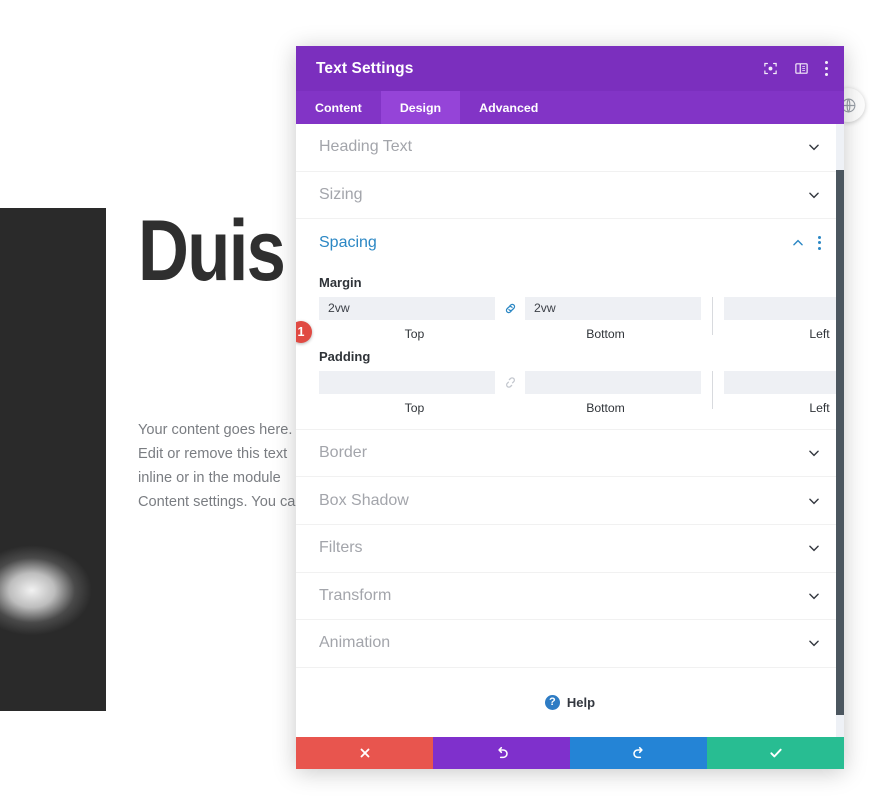  I want to click on margin-top-label: Top, so click(414, 333).